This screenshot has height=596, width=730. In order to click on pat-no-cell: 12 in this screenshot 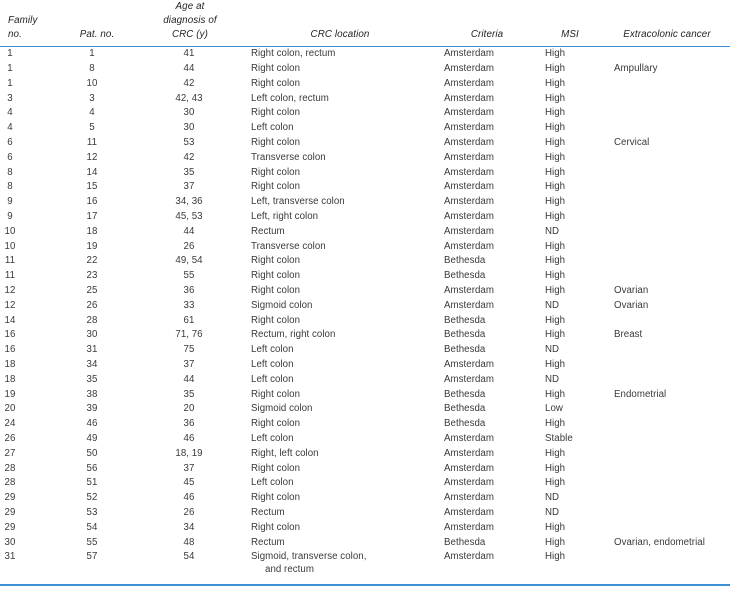, I will do `click(92, 157)`.